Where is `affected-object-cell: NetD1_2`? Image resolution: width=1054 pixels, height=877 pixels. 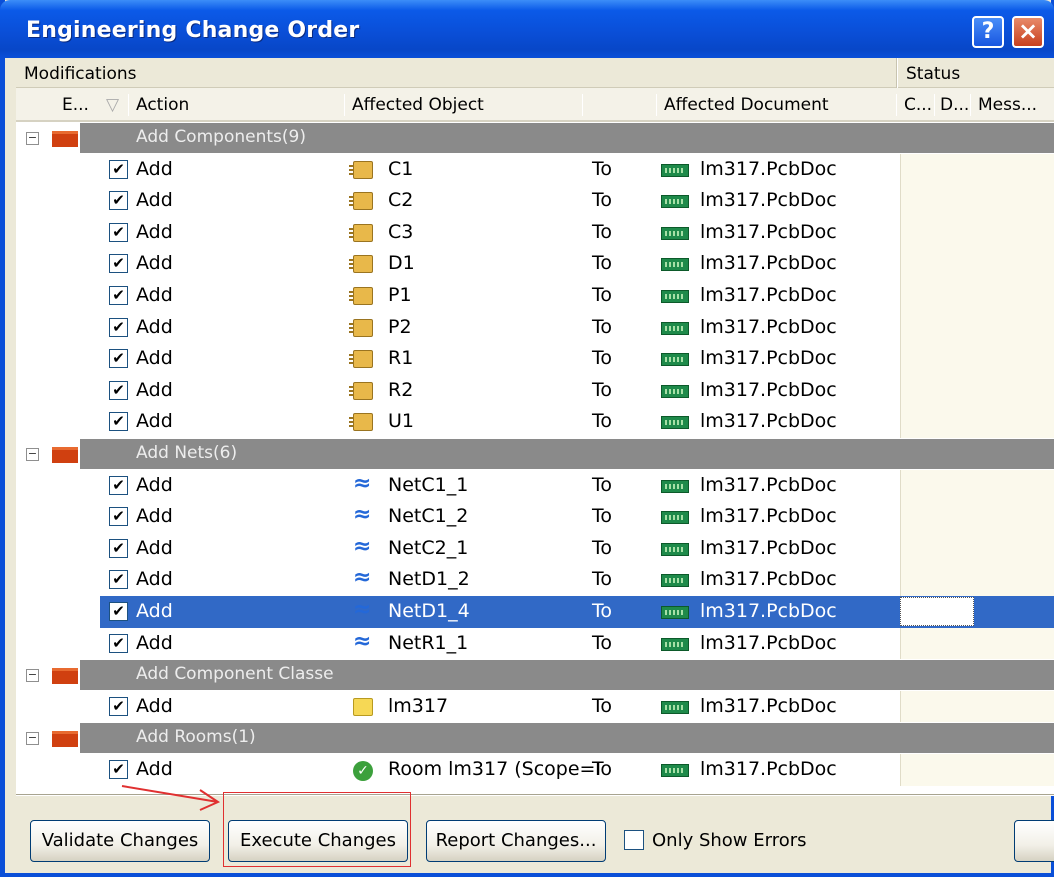 affected-object-cell: NetD1_2 is located at coordinates (429, 579).